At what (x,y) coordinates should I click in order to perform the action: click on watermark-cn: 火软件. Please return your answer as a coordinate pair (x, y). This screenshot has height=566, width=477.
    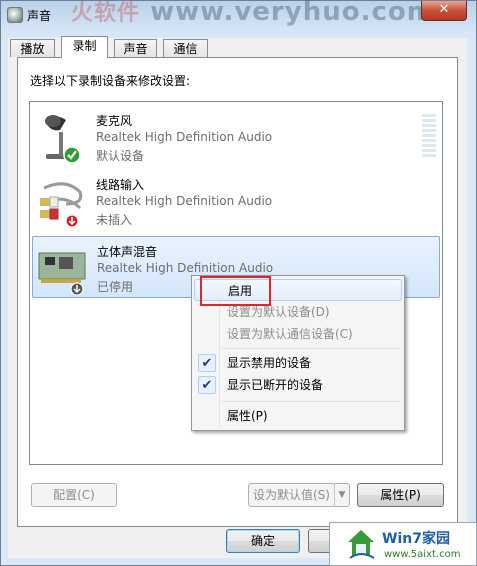
    Looking at the image, I should click on (106, 13).